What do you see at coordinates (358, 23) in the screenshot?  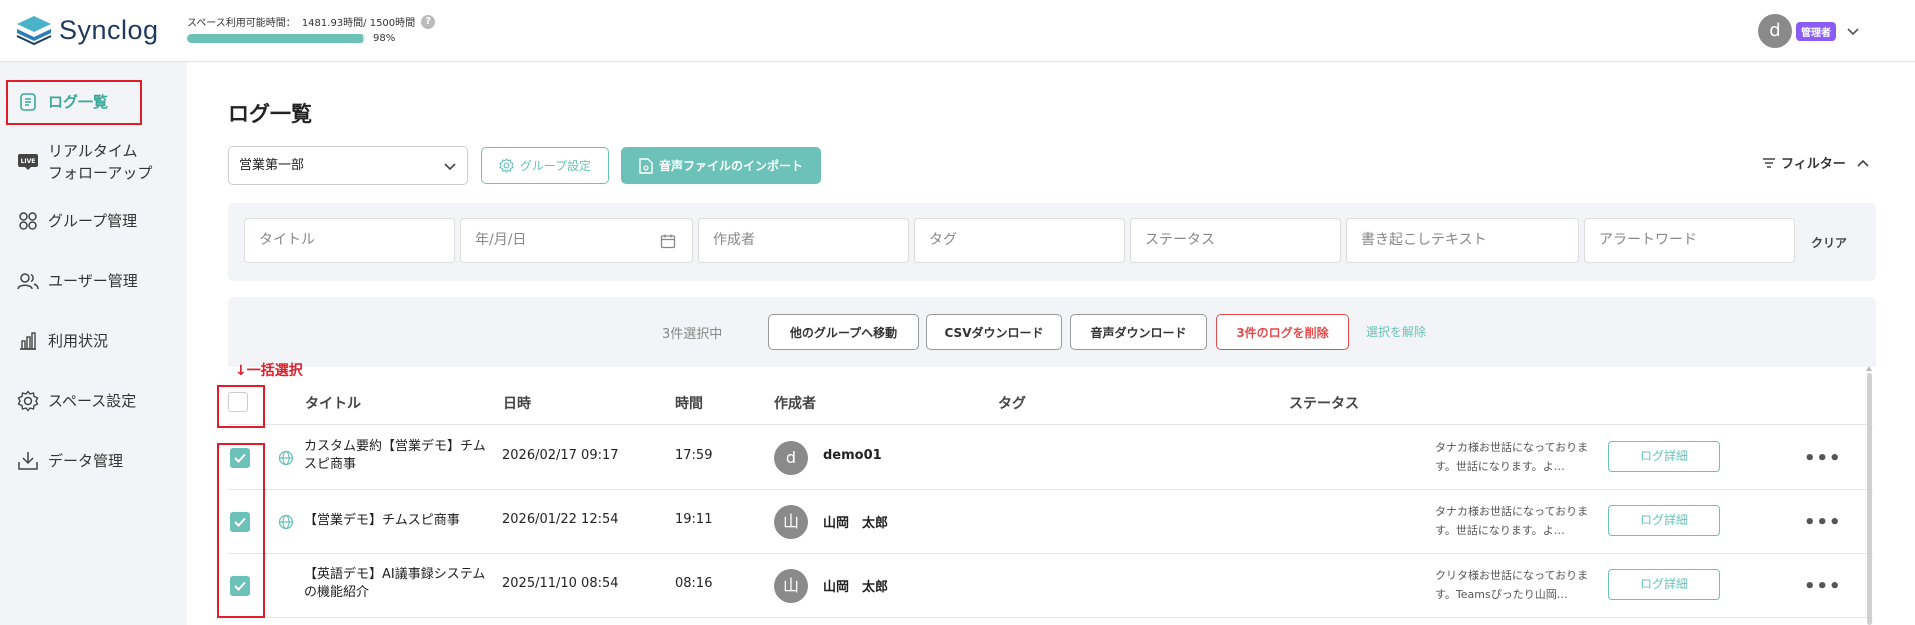 I see `usage-value: 1481.93時間/ 1500時間` at bounding box center [358, 23].